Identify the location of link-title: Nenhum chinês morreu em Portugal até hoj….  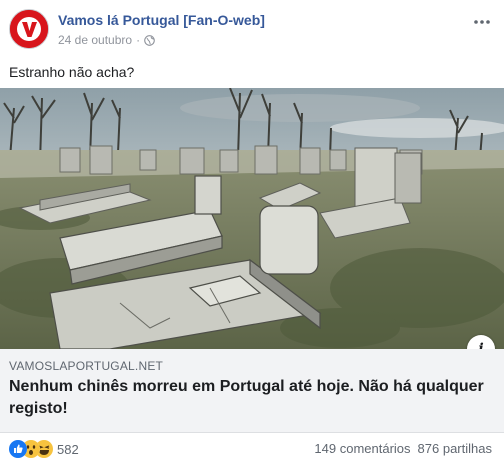
(249, 398).